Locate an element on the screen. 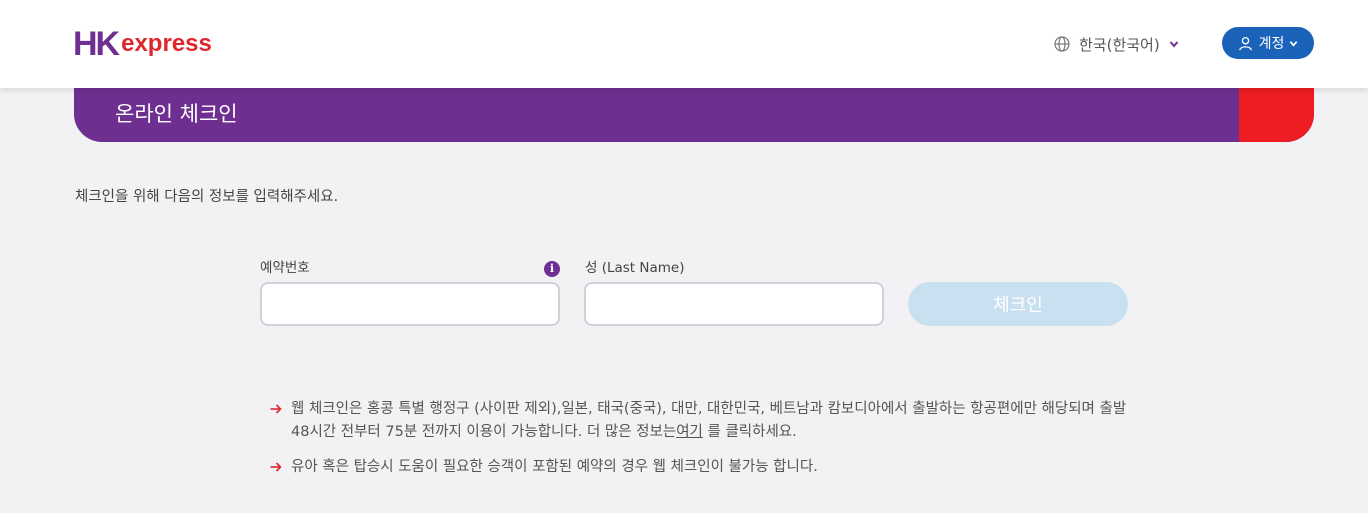 The image size is (1368, 513). checkin-button: 체크인 is located at coordinates (1018, 304).